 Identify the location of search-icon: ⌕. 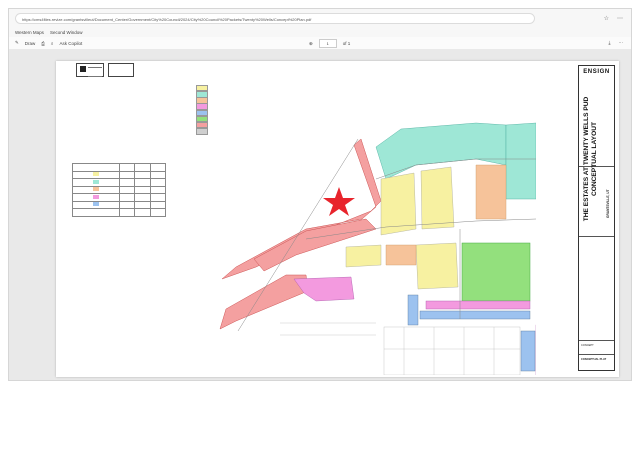
(52, 43).